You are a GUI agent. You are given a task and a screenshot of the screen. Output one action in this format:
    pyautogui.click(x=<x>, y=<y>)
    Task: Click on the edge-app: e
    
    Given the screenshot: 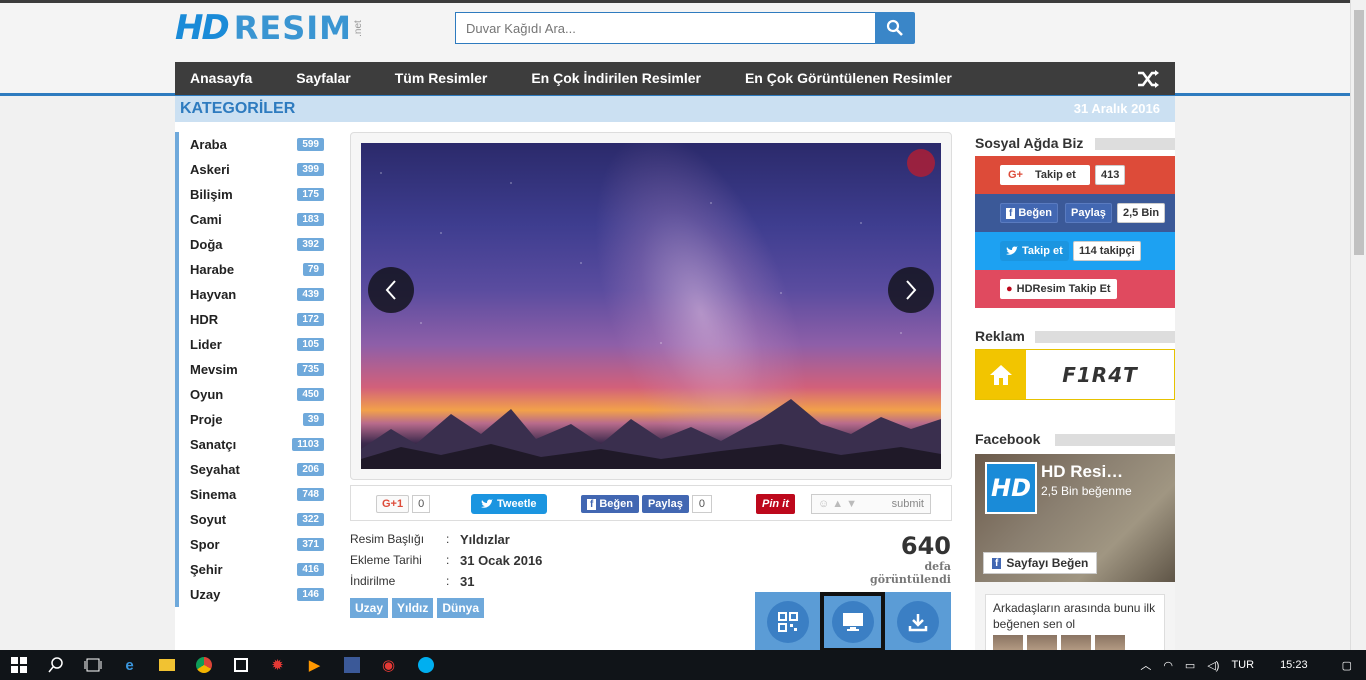 What is the action you would take?
    pyautogui.click(x=129, y=665)
    